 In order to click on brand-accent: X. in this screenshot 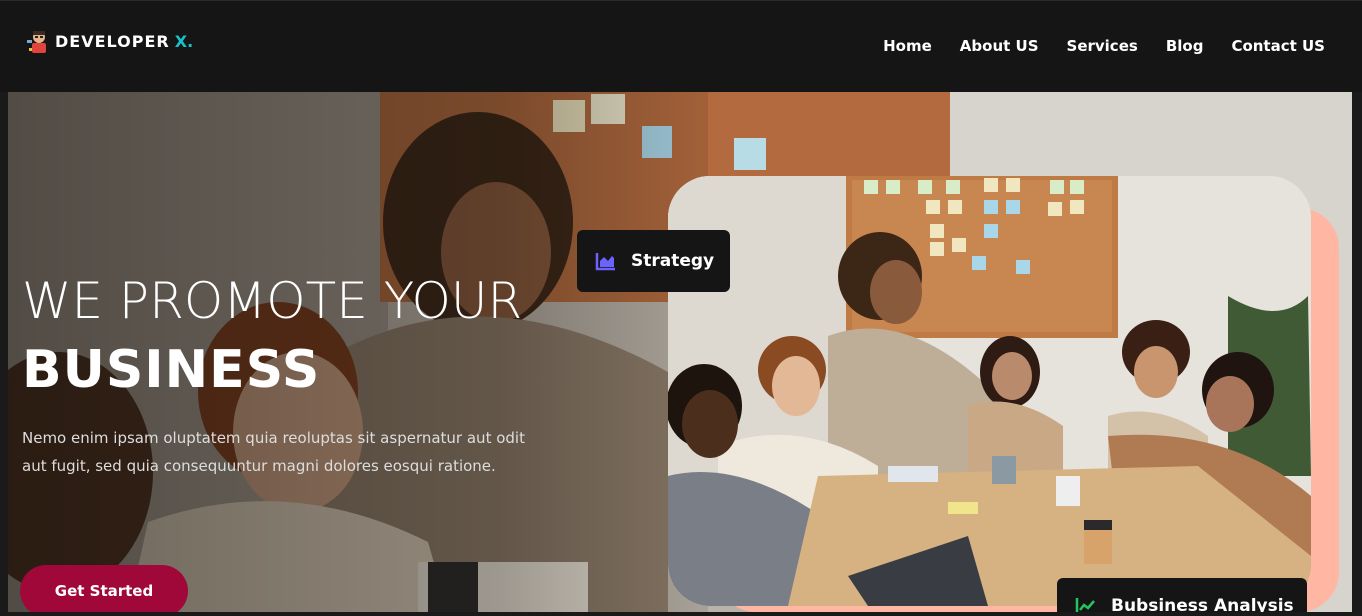, I will do `click(184, 41)`.